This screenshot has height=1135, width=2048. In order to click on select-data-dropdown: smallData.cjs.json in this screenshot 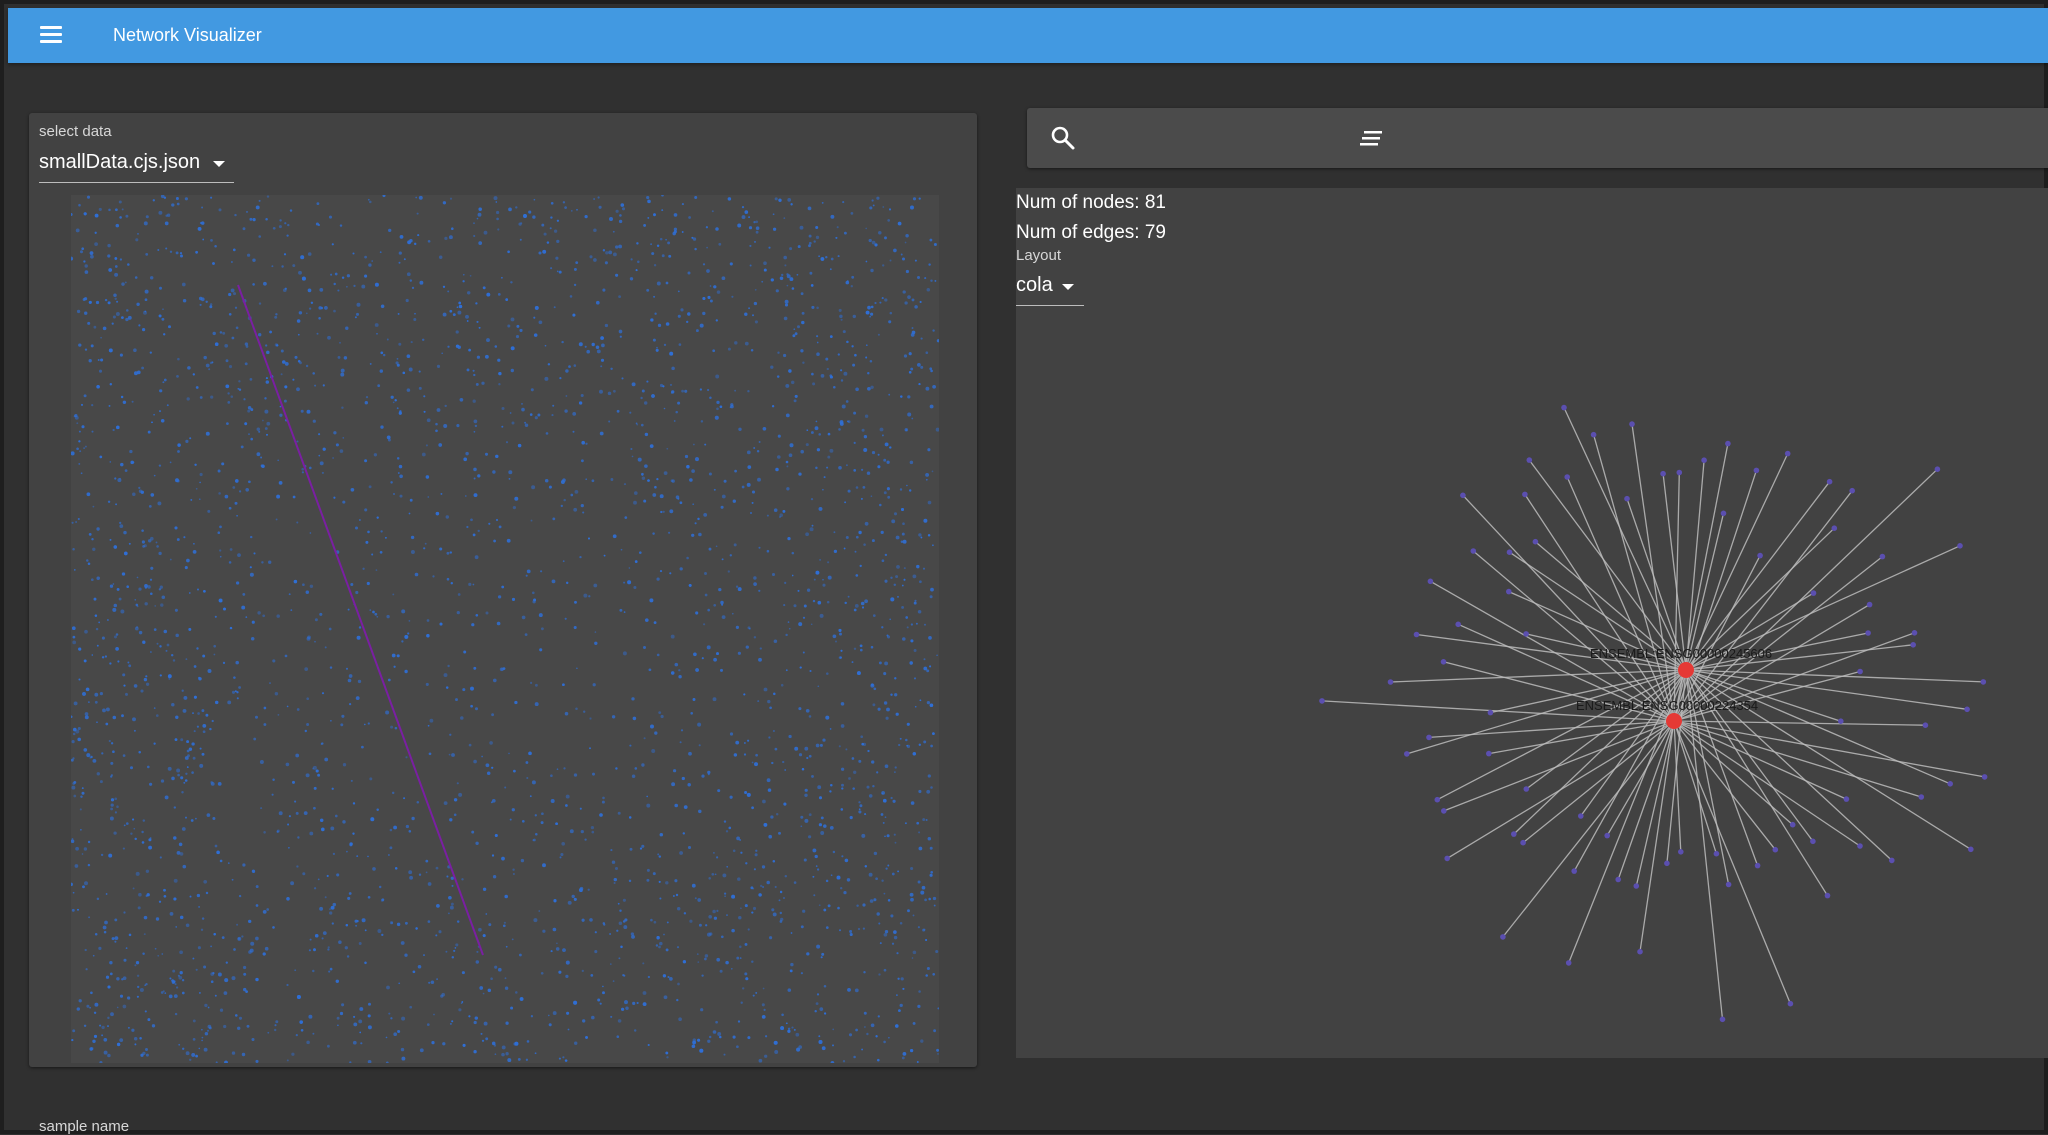, I will do `click(136, 166)`.